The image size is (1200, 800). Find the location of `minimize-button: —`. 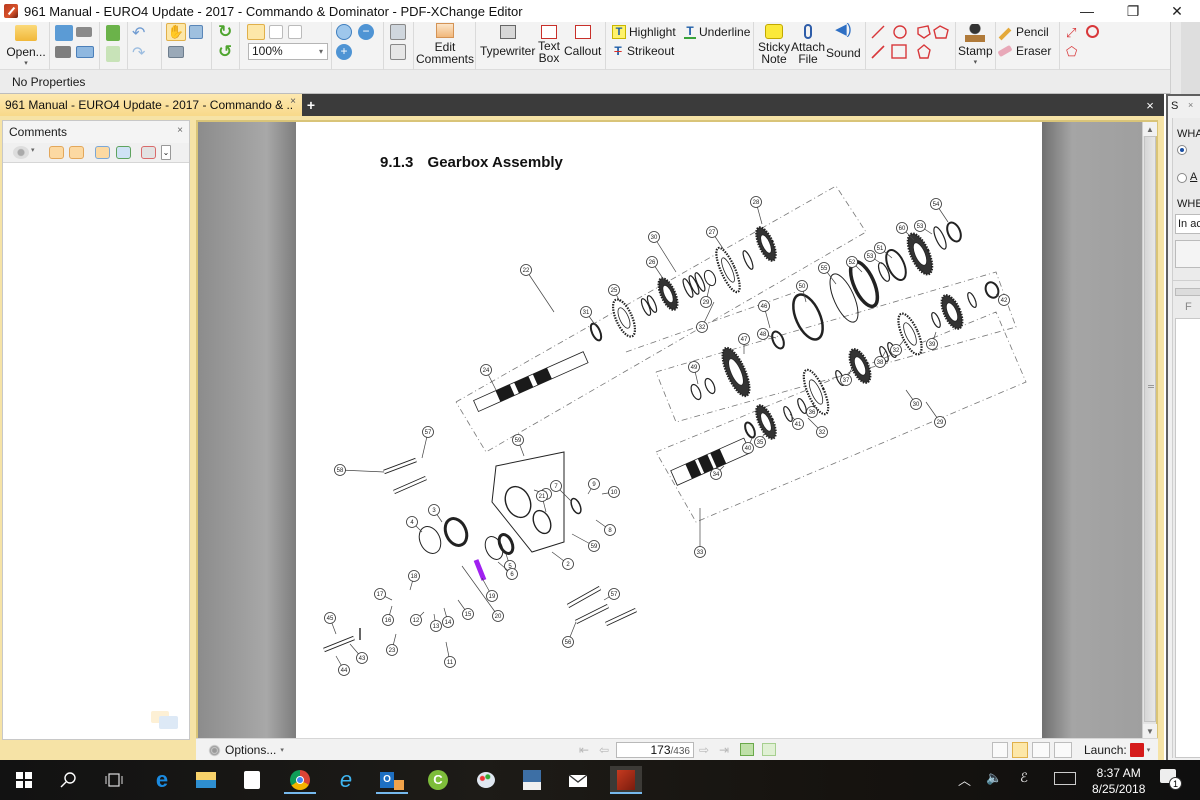

minimize-button: — is located at coordinates (1087, 11).